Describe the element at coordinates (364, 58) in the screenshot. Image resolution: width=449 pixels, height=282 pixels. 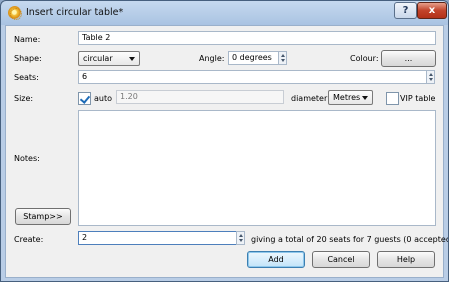
I see `colour-label: Colour:` at that location.